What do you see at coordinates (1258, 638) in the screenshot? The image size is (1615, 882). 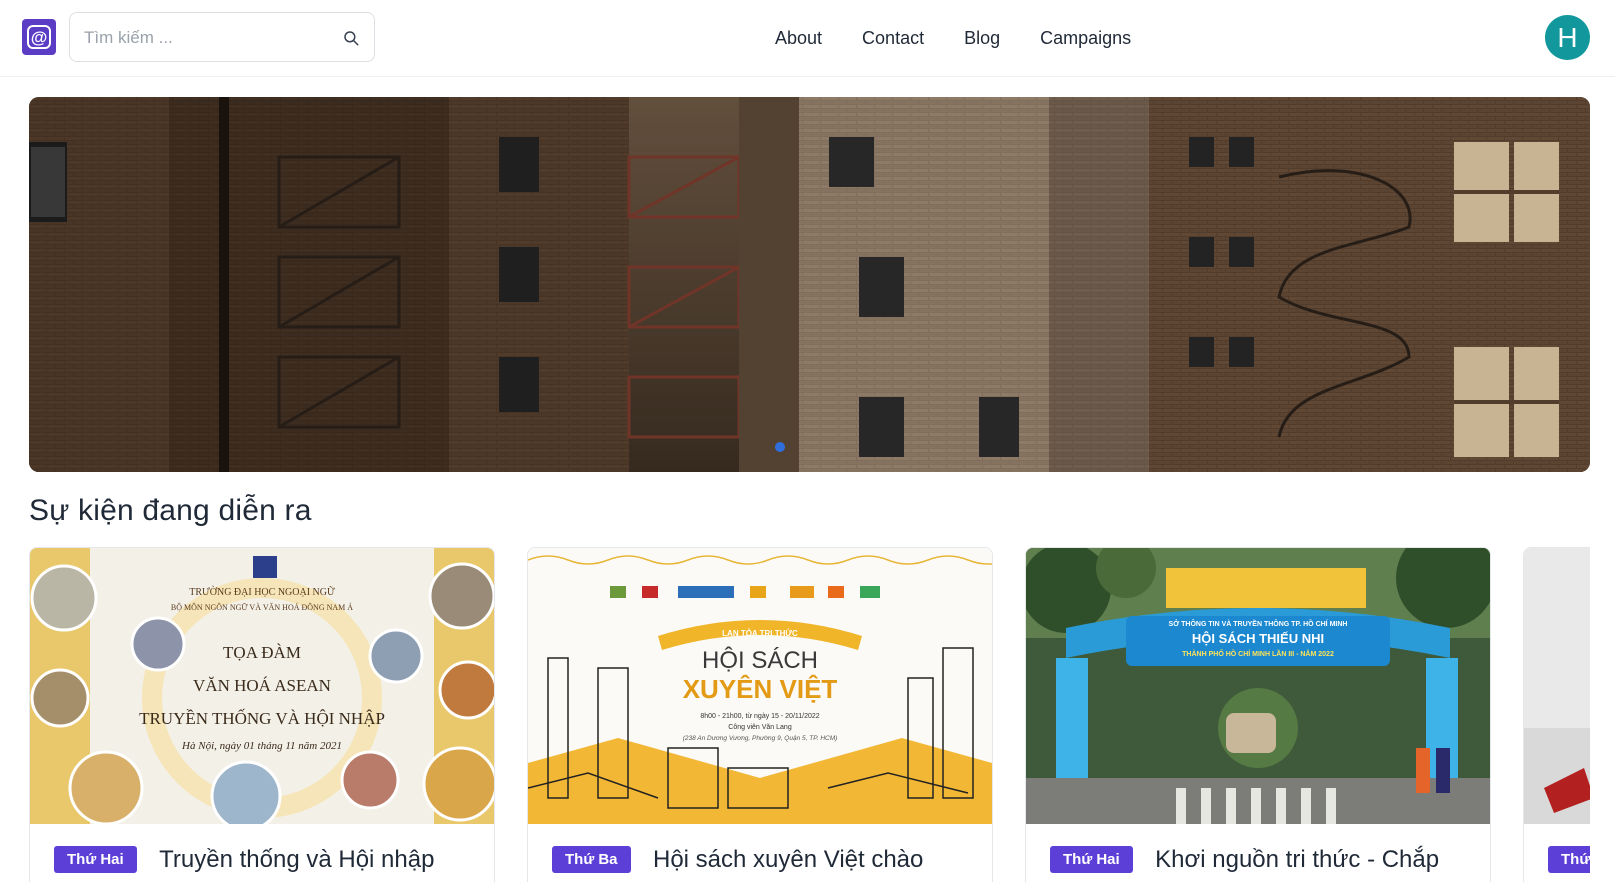 I see `poster-3-line1: HỘI SÁCH THIẾU NHI` at bounding box center [1258, 638].